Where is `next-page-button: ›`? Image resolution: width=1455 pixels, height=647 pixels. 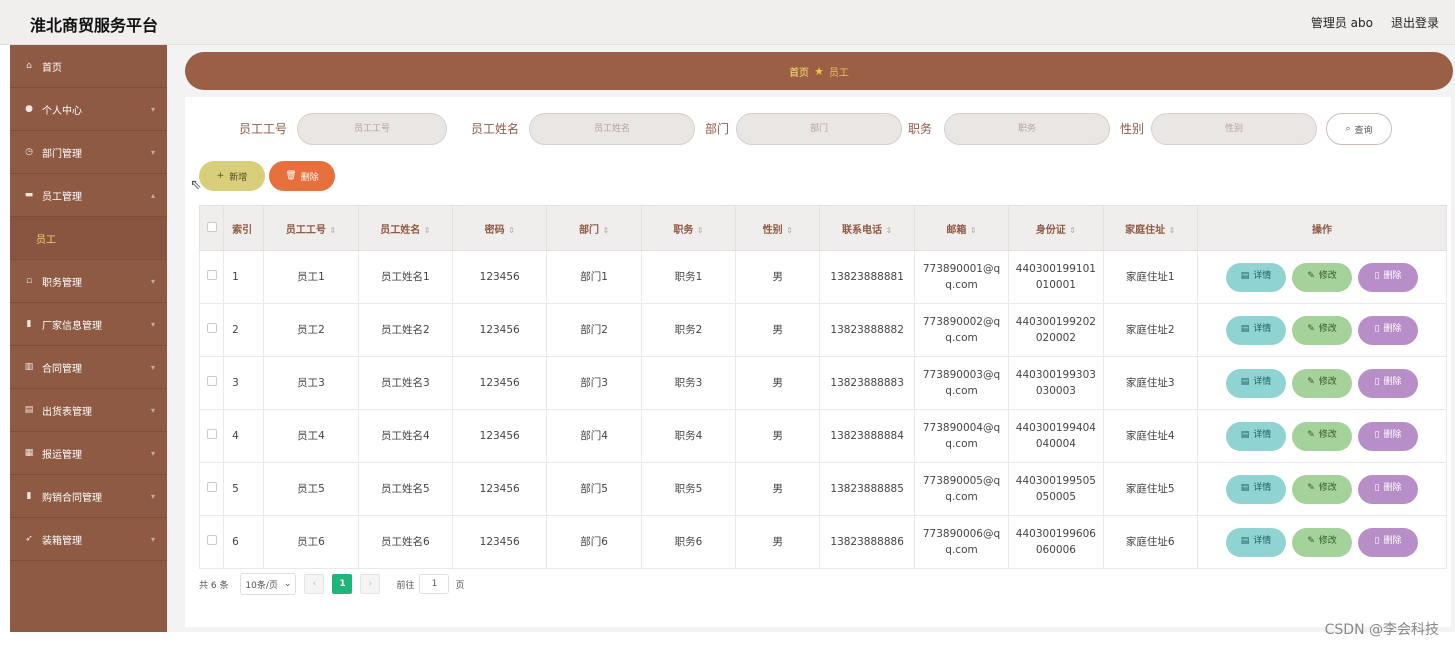 next-page-button: › is located at coordinates (370, 584).